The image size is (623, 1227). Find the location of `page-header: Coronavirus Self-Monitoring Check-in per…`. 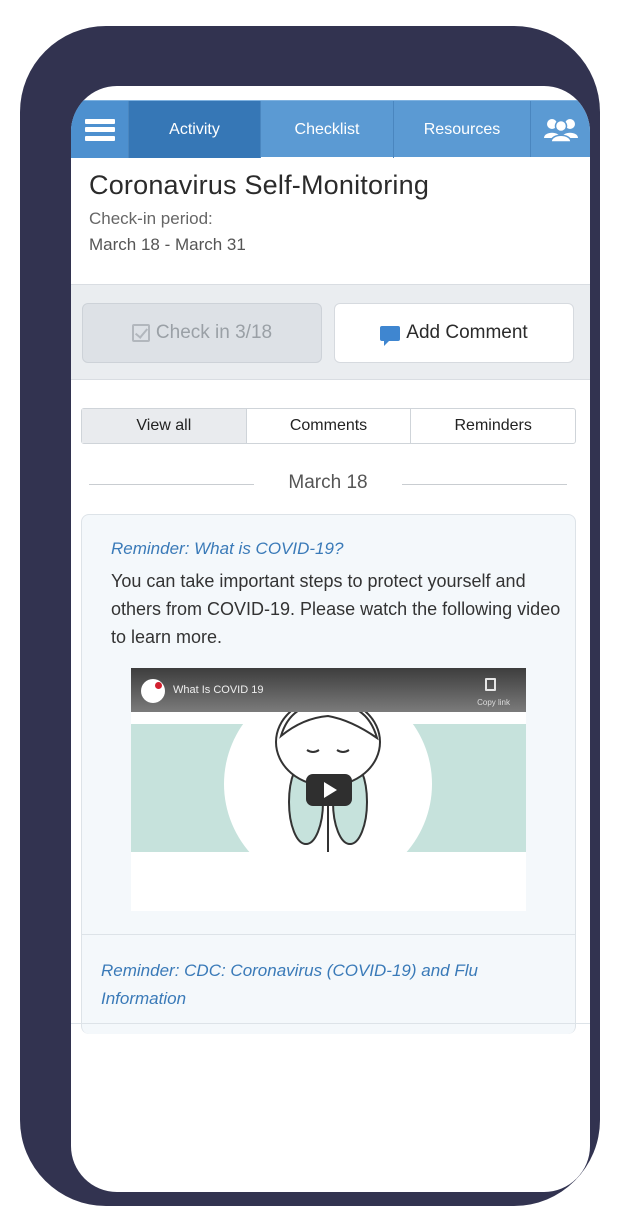

page-header: Coronavirus Self-Monitoring Check-in per… is located at coordinates (329, 212).